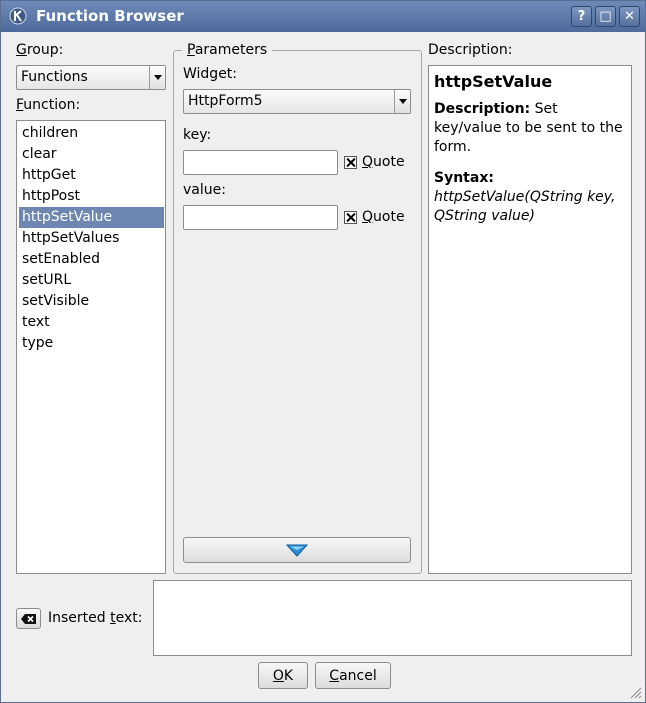  I want to click on maximize-icon: □, so click(605, 16).